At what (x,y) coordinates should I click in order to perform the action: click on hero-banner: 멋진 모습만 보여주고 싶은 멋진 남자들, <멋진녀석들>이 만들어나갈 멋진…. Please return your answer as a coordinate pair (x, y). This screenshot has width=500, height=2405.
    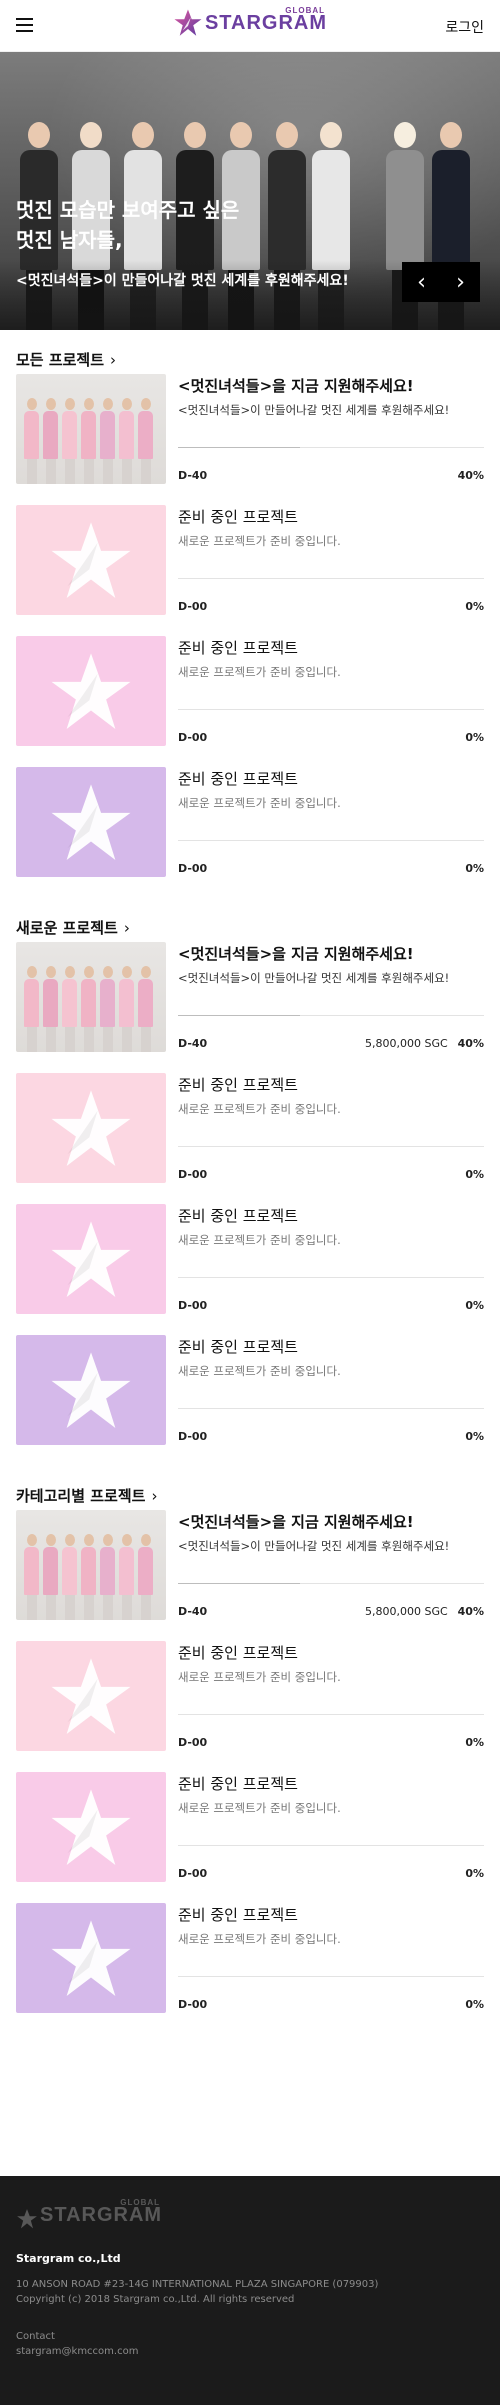
    Looking at the image, I should click on (250, 191).